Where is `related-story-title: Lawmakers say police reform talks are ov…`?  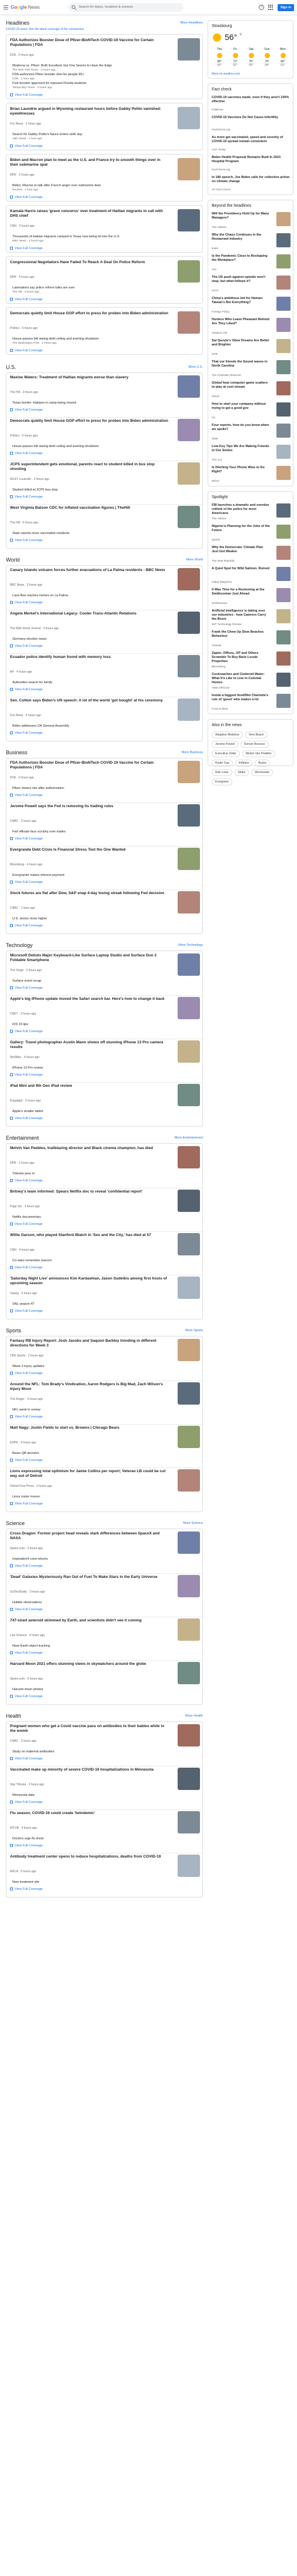 related-story-title: Lawmakers say police reform talks are ov… is located at coordinates (43, 288).